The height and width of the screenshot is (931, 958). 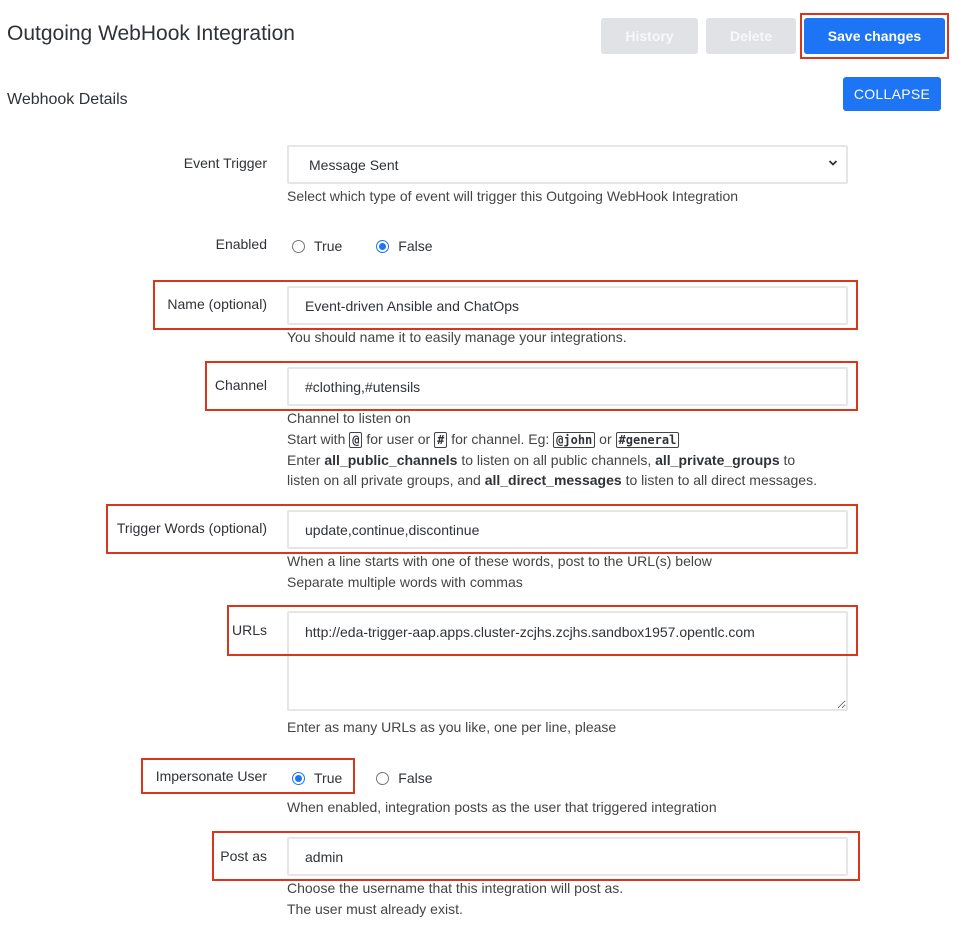 What do you see at coordinates (789, 460) in the screenshot?
I see `hint-text: to` at bounding box center [789, 460].